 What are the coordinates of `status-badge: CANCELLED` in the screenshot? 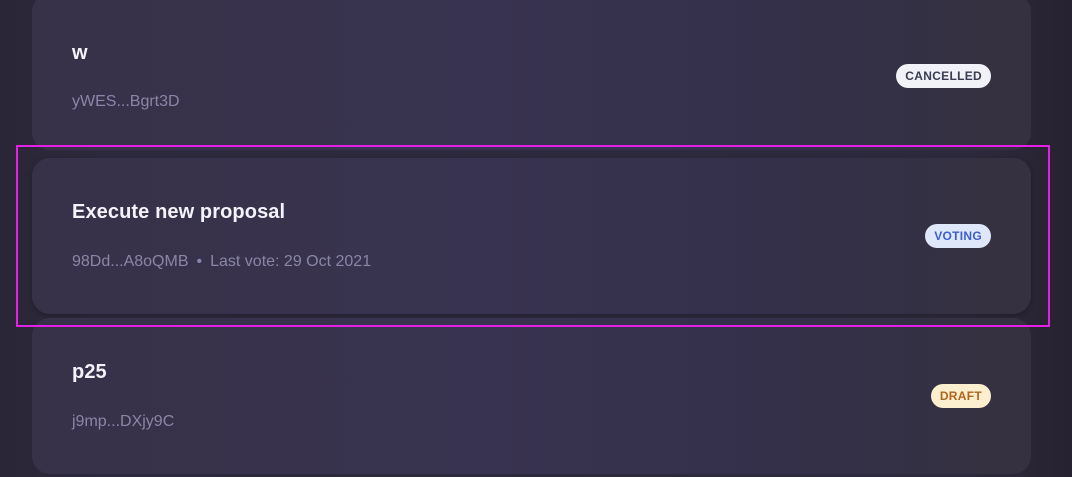 It's located at (943, 76).